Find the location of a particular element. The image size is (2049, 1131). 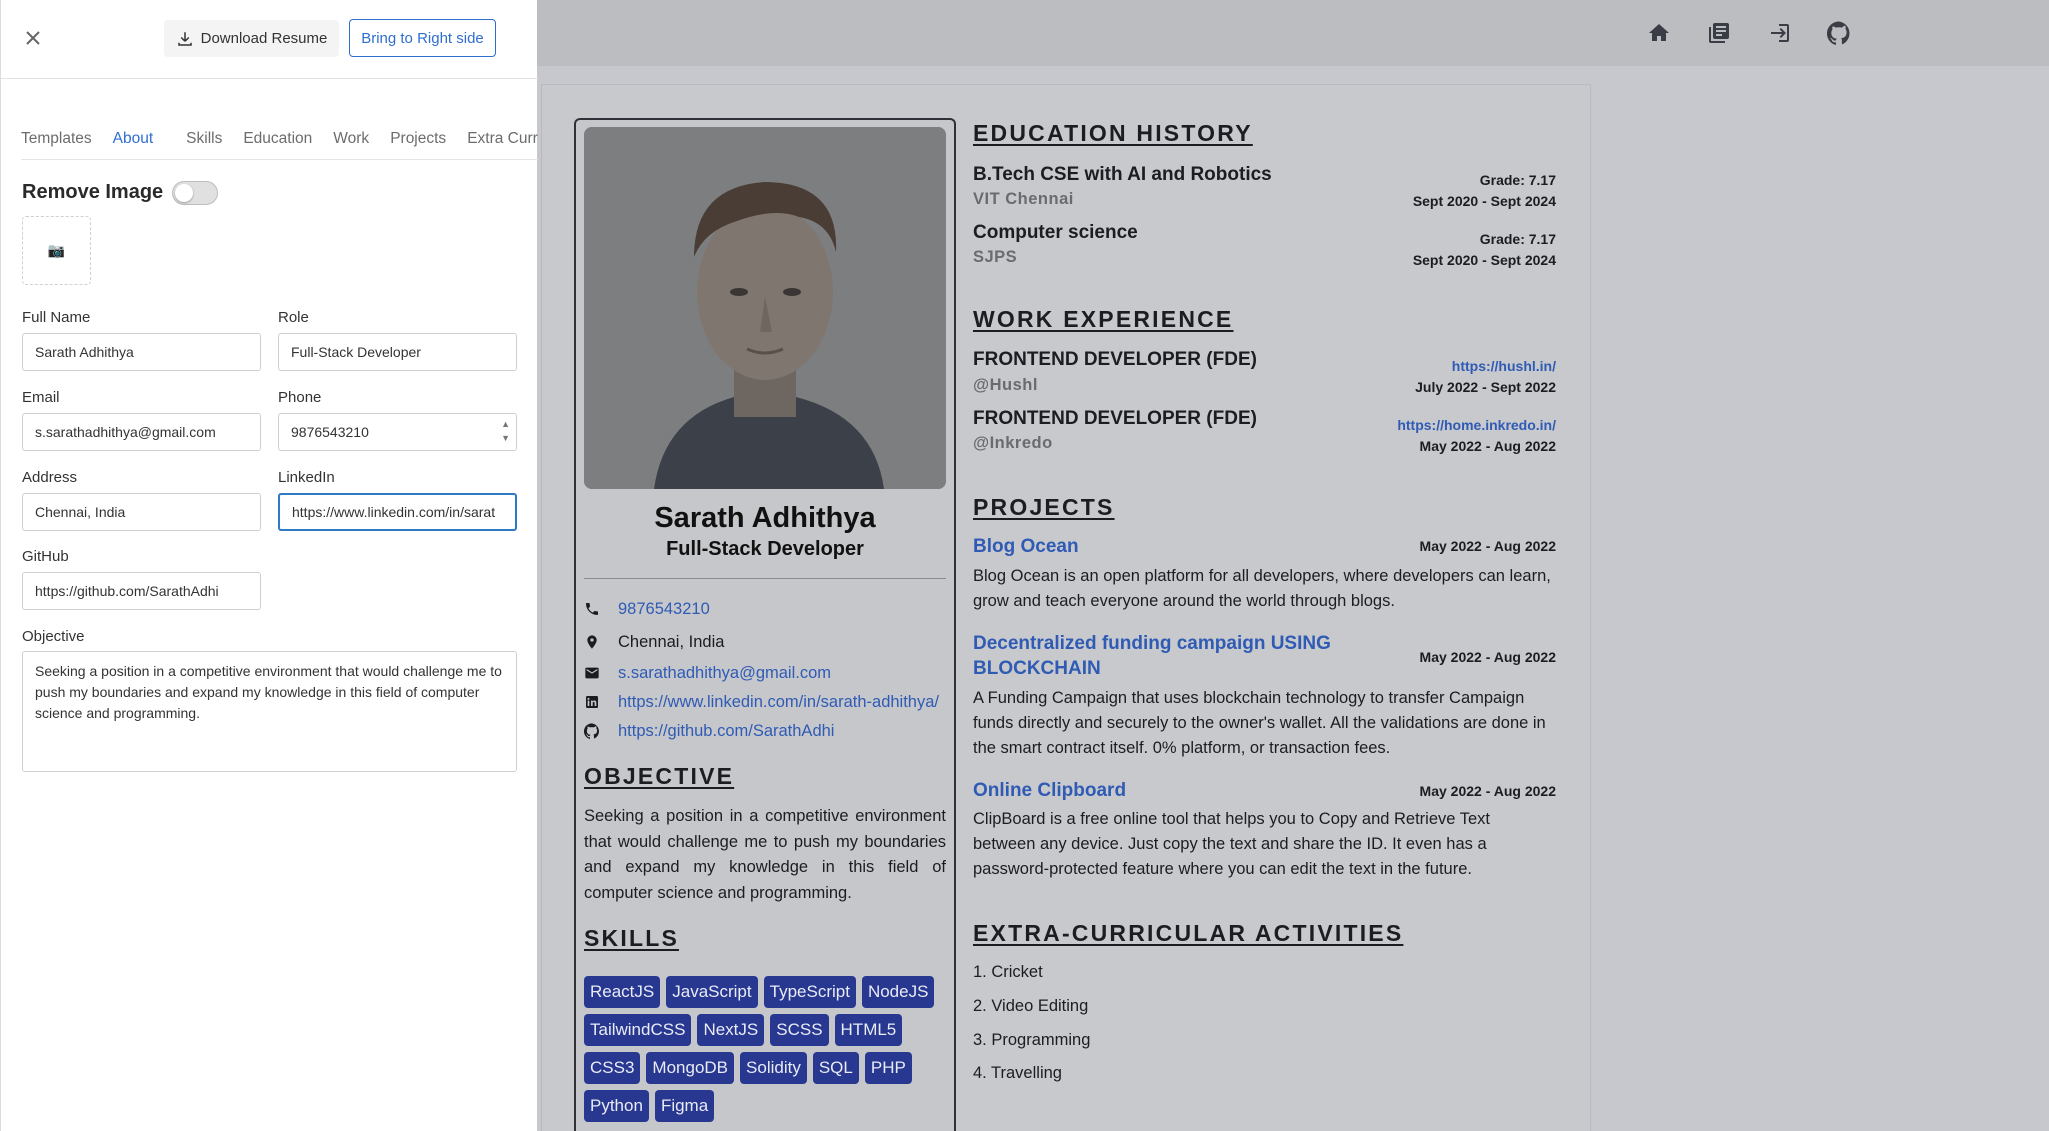

contact-github-text: https://github.com/SarathAdhi is located at coordinates (726, 730).